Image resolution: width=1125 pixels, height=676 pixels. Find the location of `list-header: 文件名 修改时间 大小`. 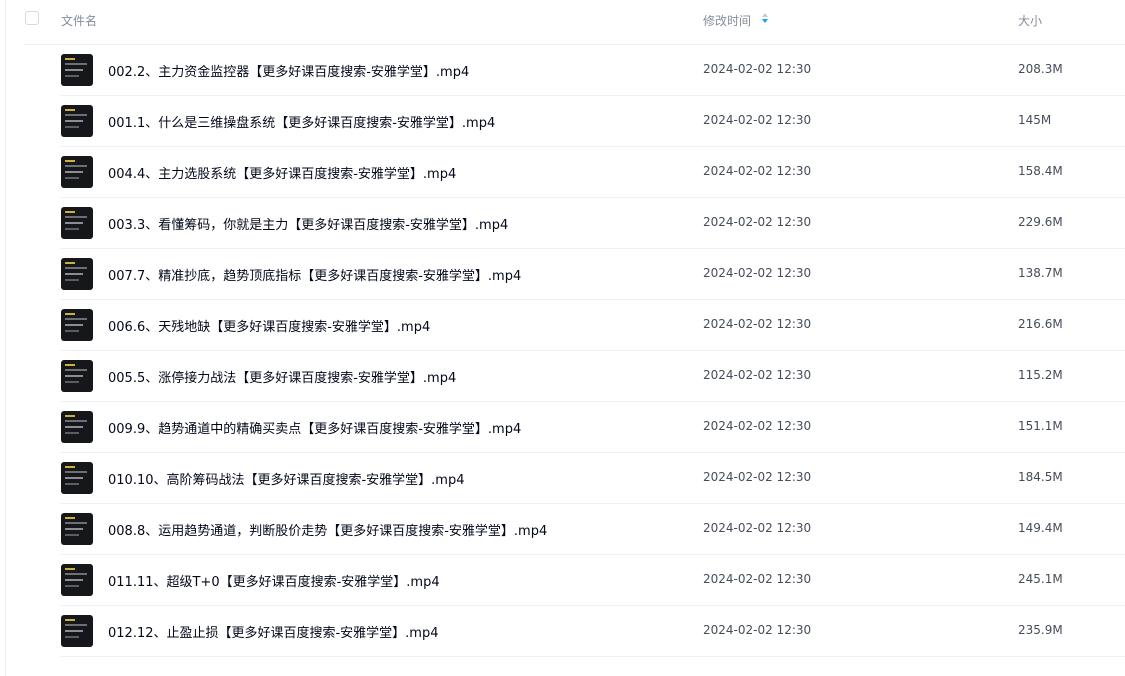

list-header: 文件名 修改时间 大小 is located at coordinates (574, 22).